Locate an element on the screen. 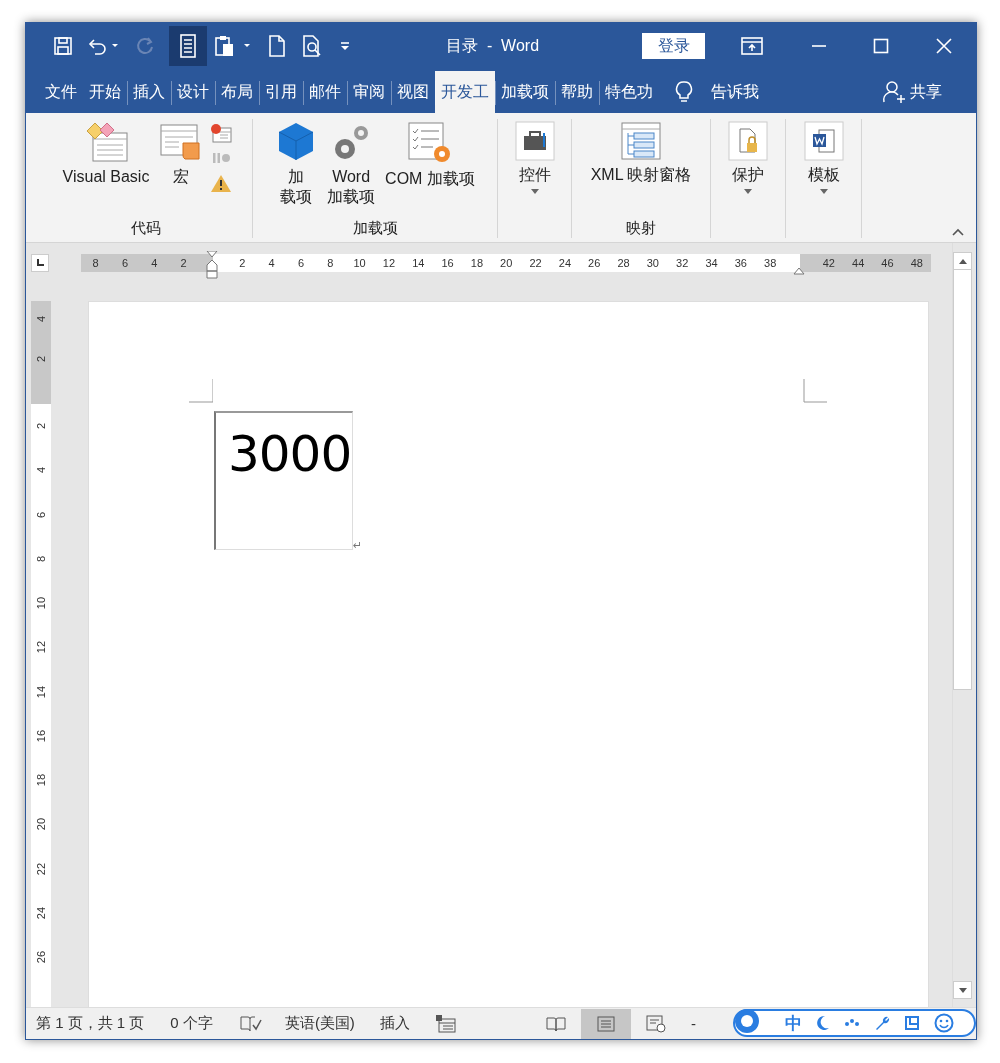 This screenshot has width=1000, height=1063. paste-icon is located at coordinates (233, 46).